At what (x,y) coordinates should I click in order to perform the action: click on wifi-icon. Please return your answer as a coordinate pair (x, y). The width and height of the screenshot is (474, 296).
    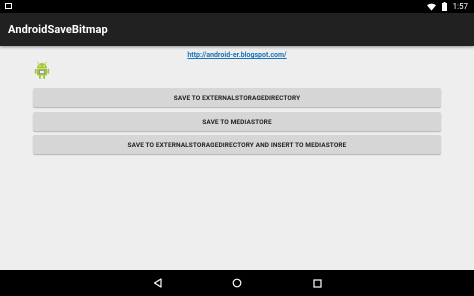
    Looking at the image, I should click on (431, 7).